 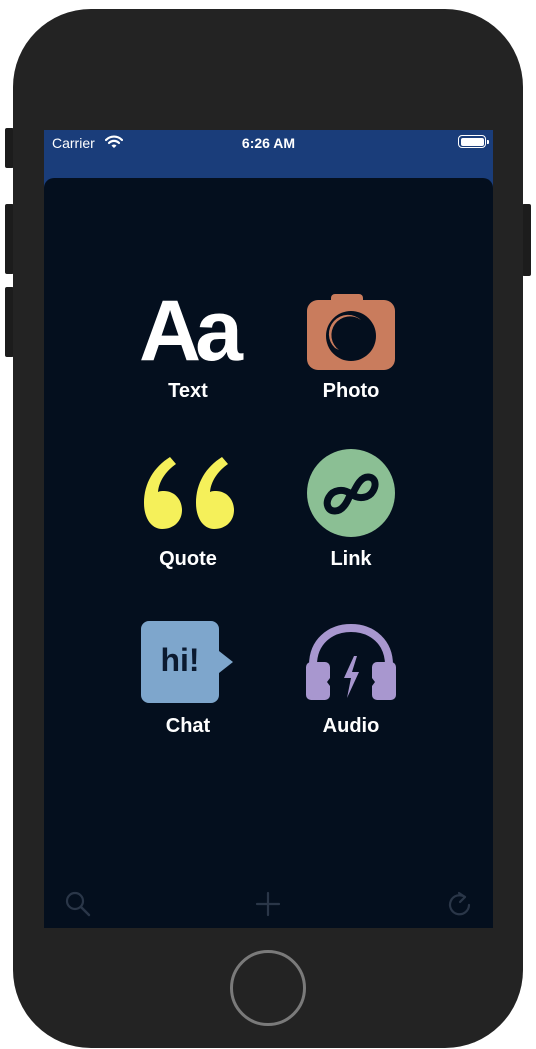 I want to click on post-type-label: Chat, so click(x=188, y=726).